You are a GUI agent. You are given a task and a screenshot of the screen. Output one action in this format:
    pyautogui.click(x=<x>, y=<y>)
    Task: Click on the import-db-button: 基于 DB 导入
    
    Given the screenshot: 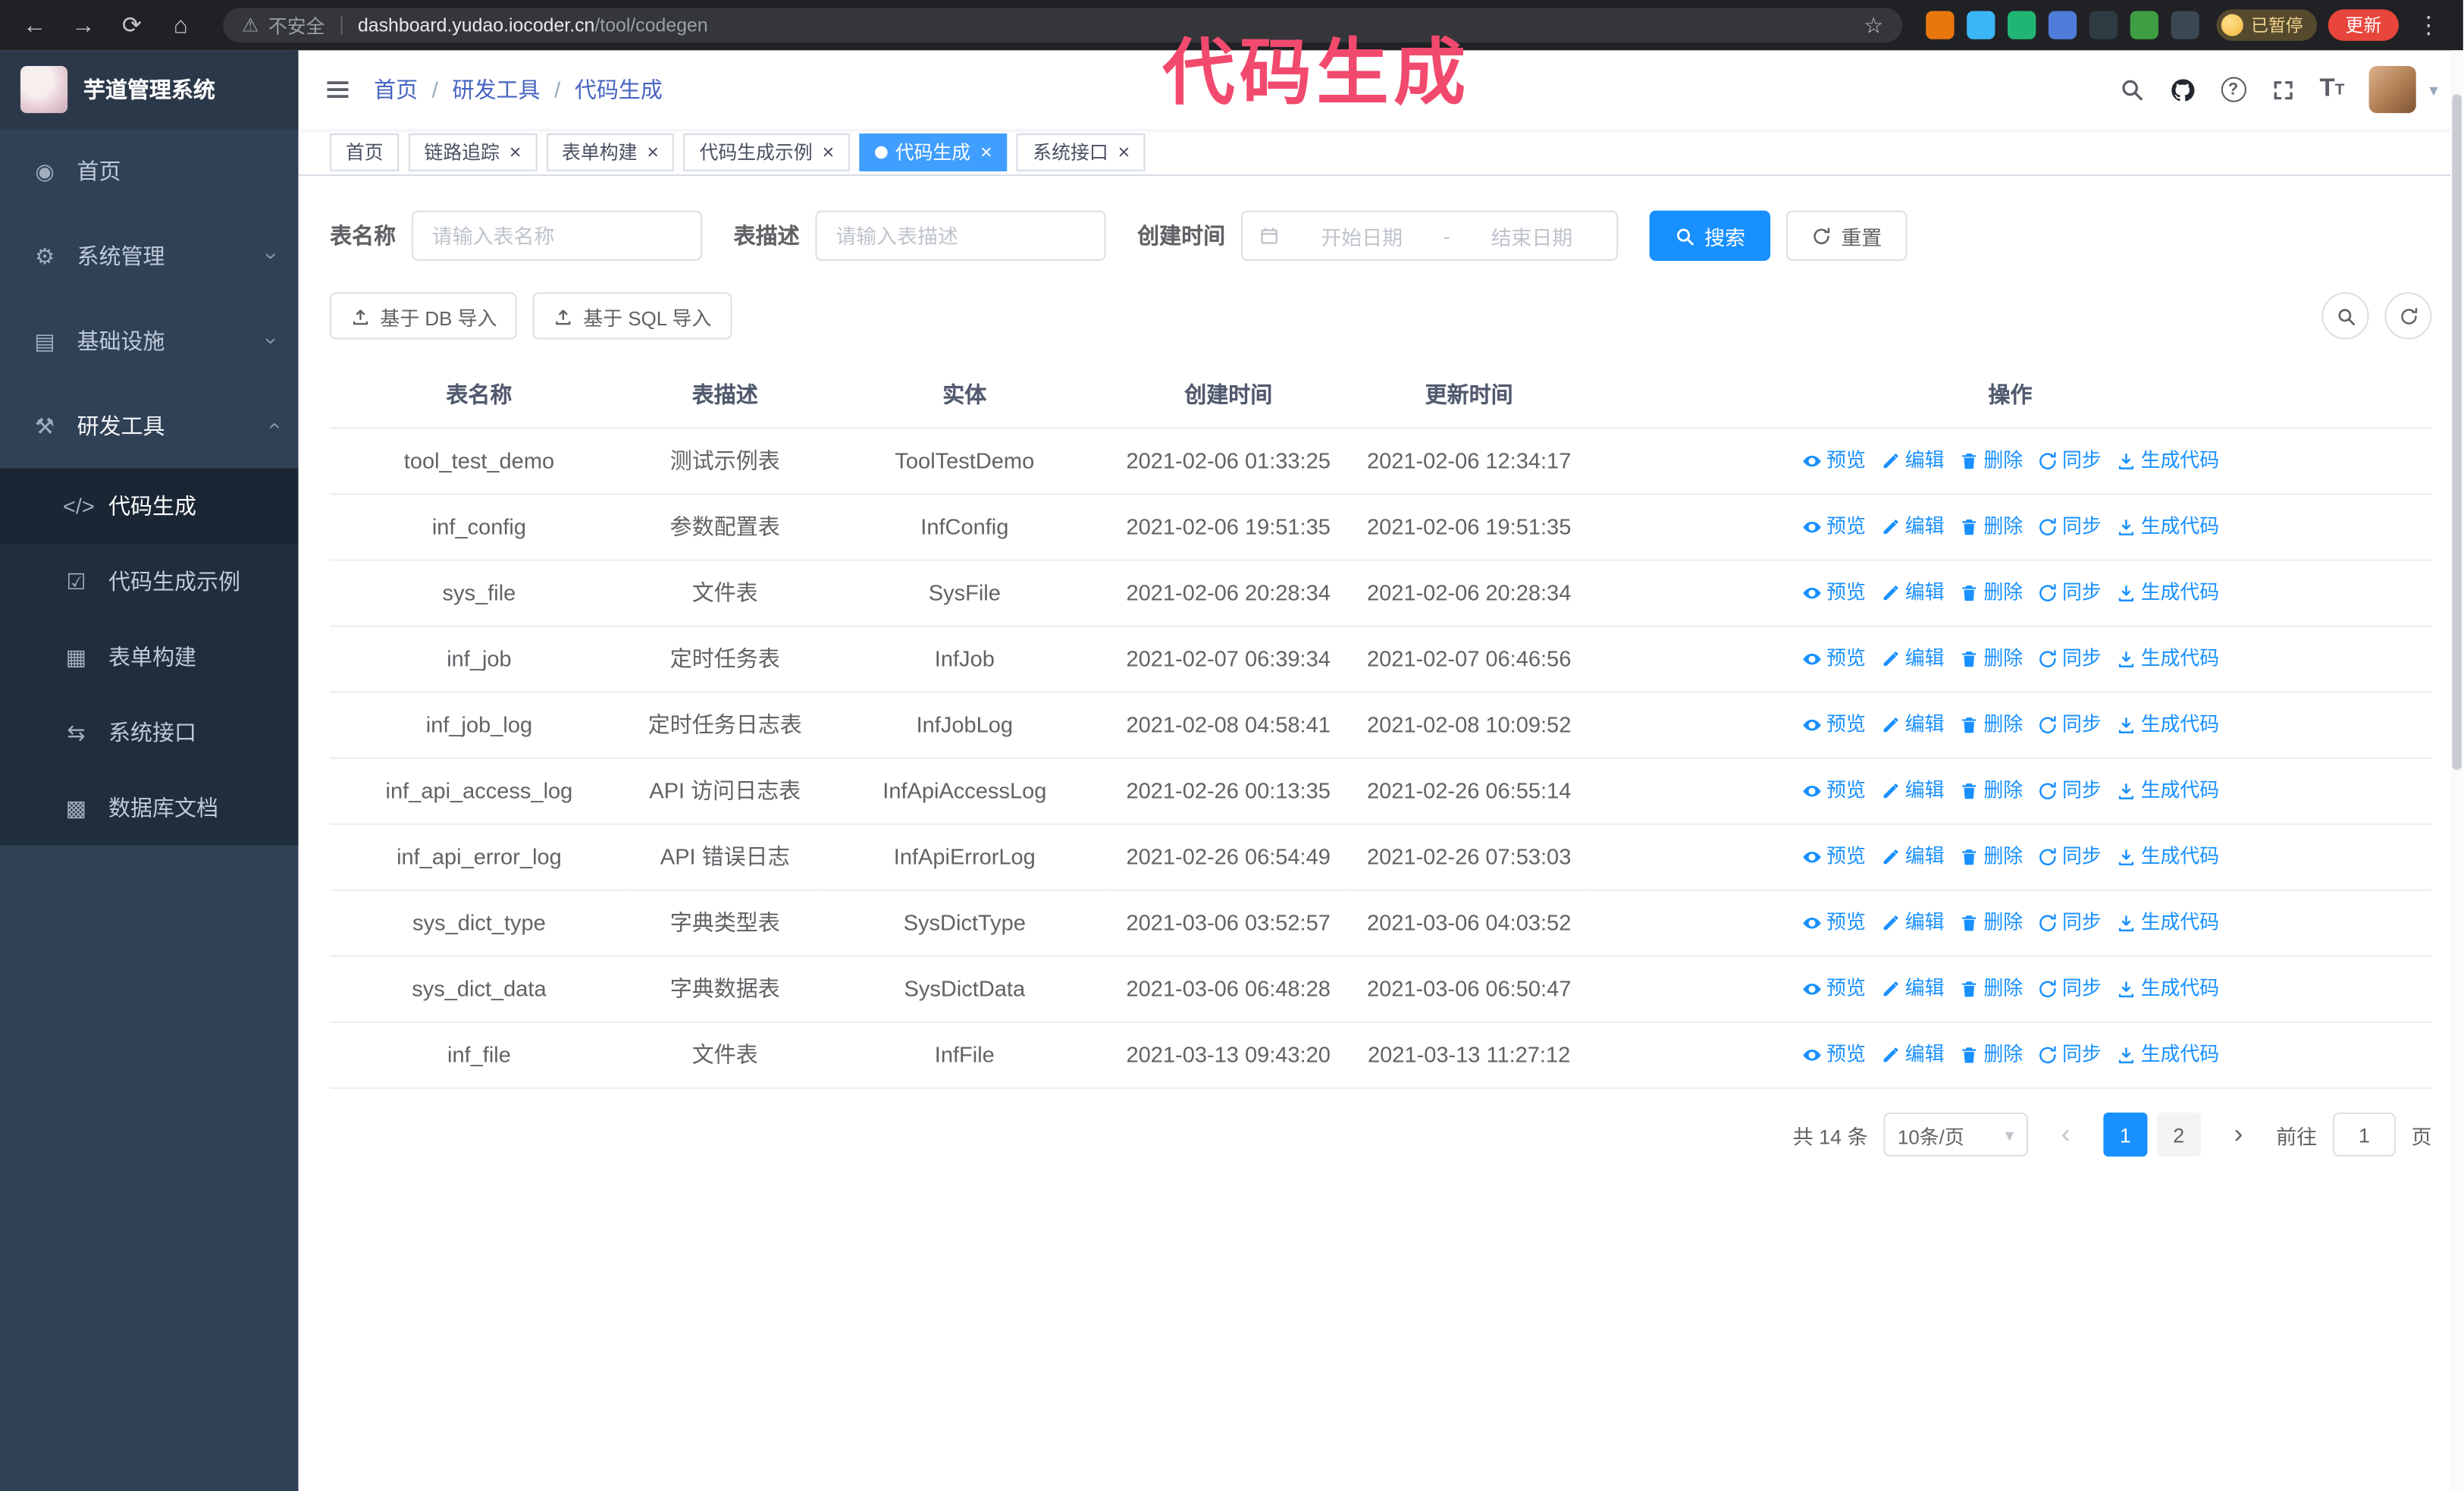 What is the action you would take?
    pyautogui.click(x=424, y=316)
    